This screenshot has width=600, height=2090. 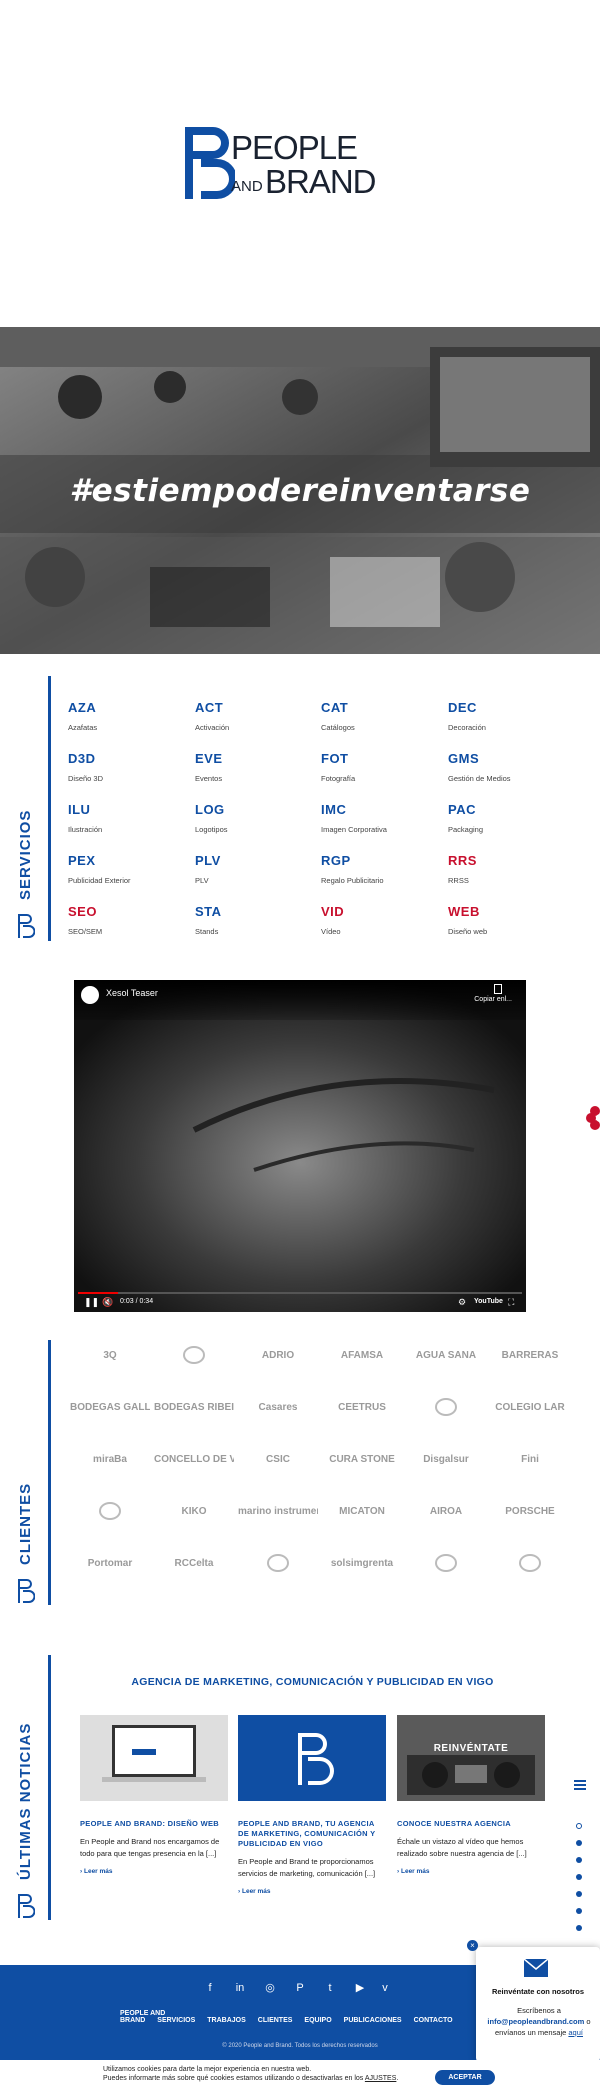 What do you see at coordinates (128, 767) in the screenshot?
I see `service-item: D3D Diseño 3D` at bounding box center [128, 767].